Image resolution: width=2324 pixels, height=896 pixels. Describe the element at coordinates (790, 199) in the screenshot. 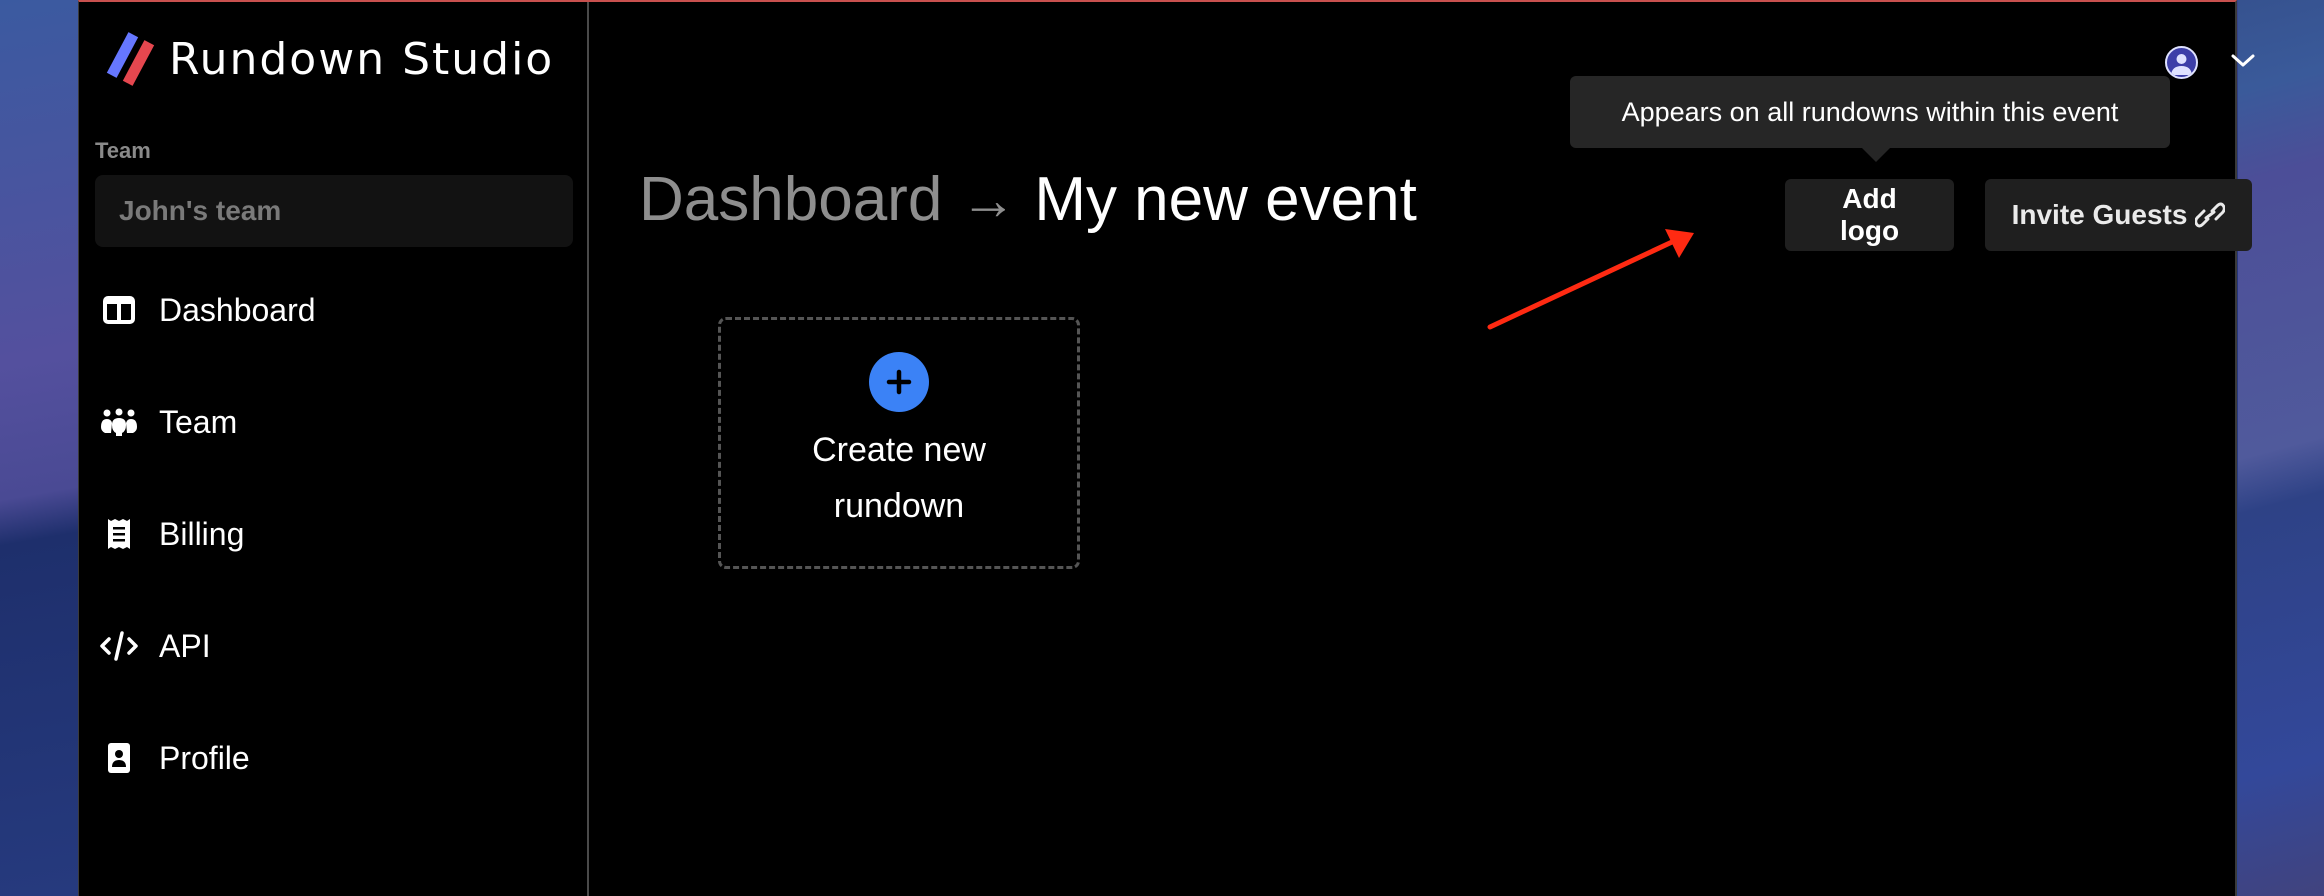

I see `breadcrumb-dashboard-link: Dashboard` at that location.